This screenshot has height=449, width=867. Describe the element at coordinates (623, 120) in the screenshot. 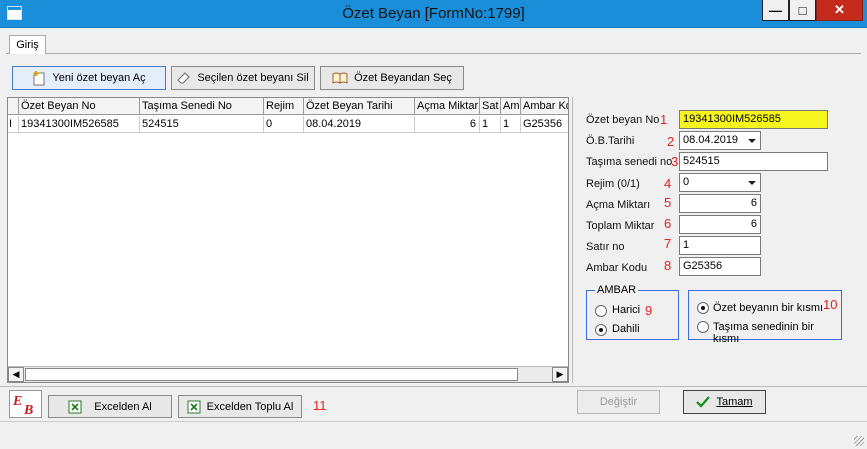

I see `ozet-beyan-no-label: Özet beyan No` at that location.